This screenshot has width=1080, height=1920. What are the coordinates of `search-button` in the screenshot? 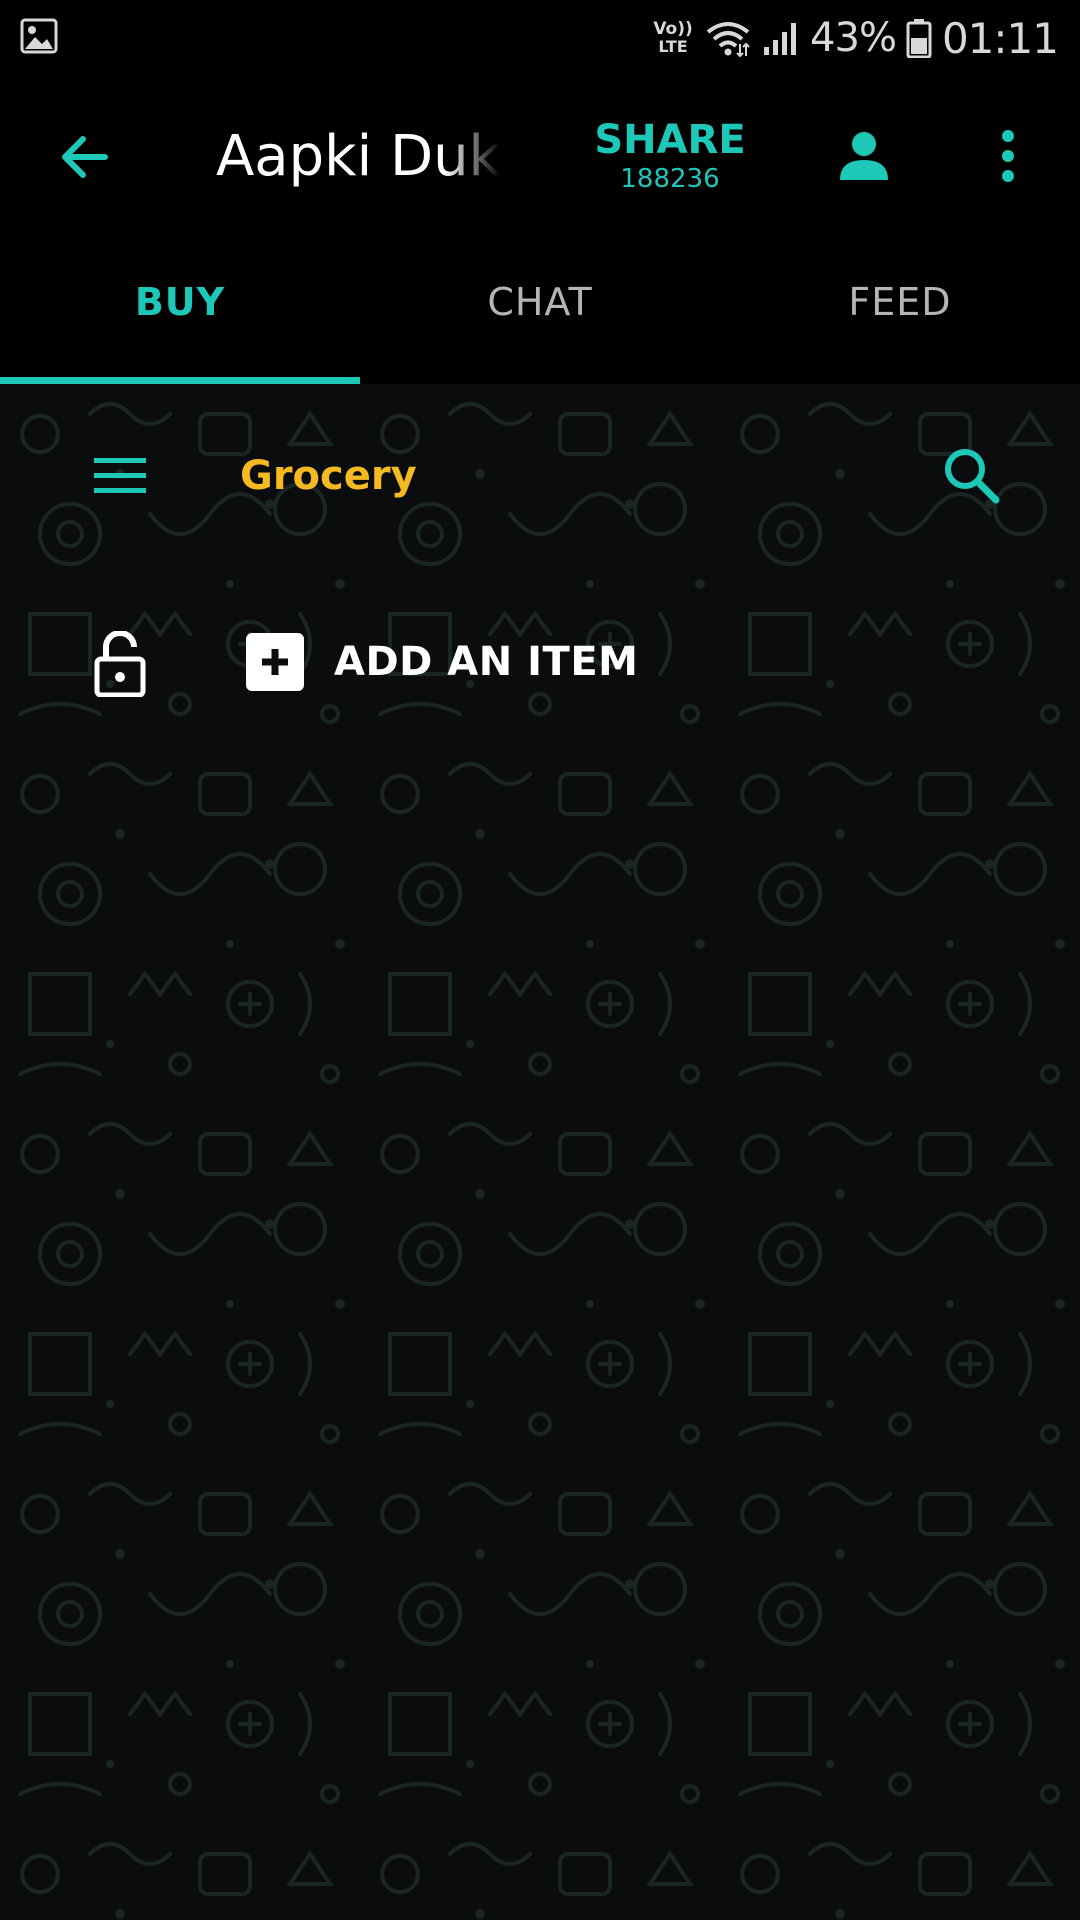 It's located at (971, 475).